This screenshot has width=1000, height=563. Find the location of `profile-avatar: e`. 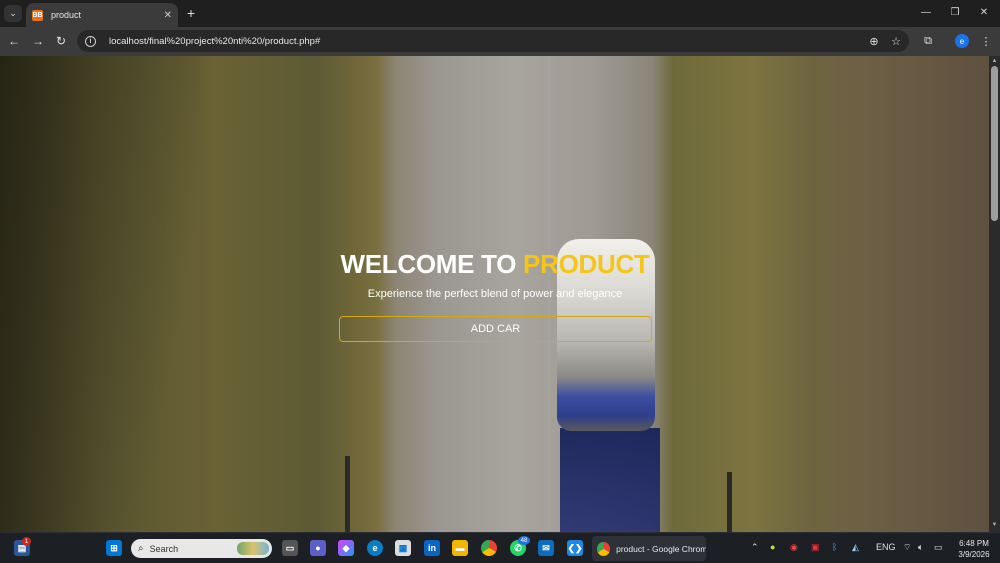

profile-avatar: e is located at coordinates (962, 41).